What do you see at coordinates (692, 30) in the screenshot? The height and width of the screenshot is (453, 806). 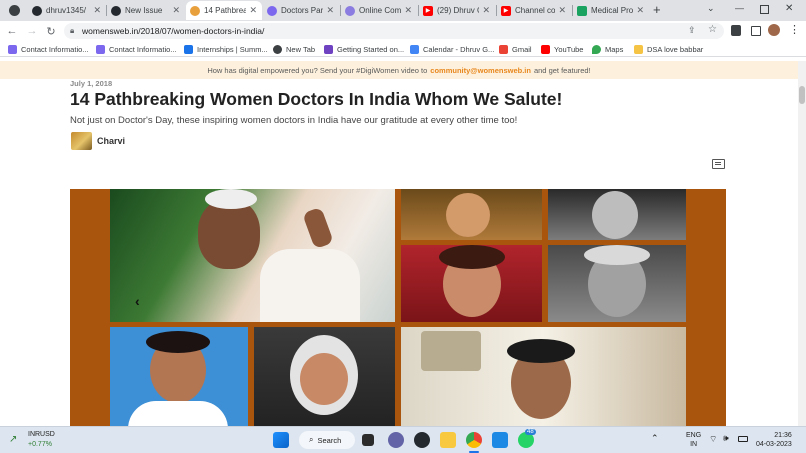 I see `share-icon: ⇪` at bounding box center [692, 30].